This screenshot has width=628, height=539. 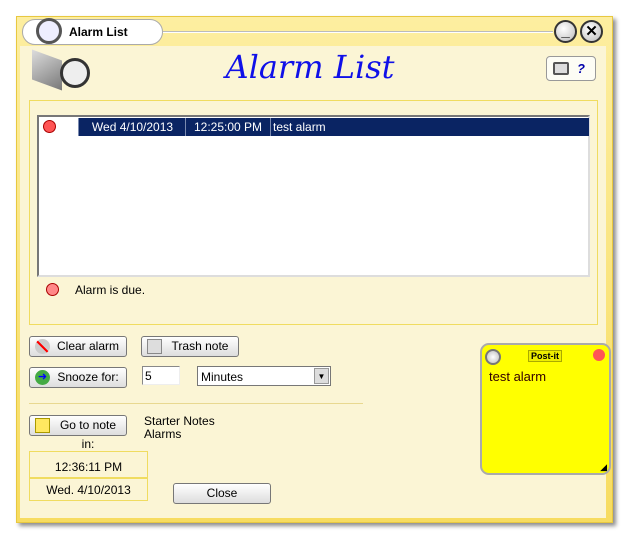 What do you see at coordinates (161, 375) in the screenshot?
I see `snooze-amount-input` at bounding box center [161, 375].